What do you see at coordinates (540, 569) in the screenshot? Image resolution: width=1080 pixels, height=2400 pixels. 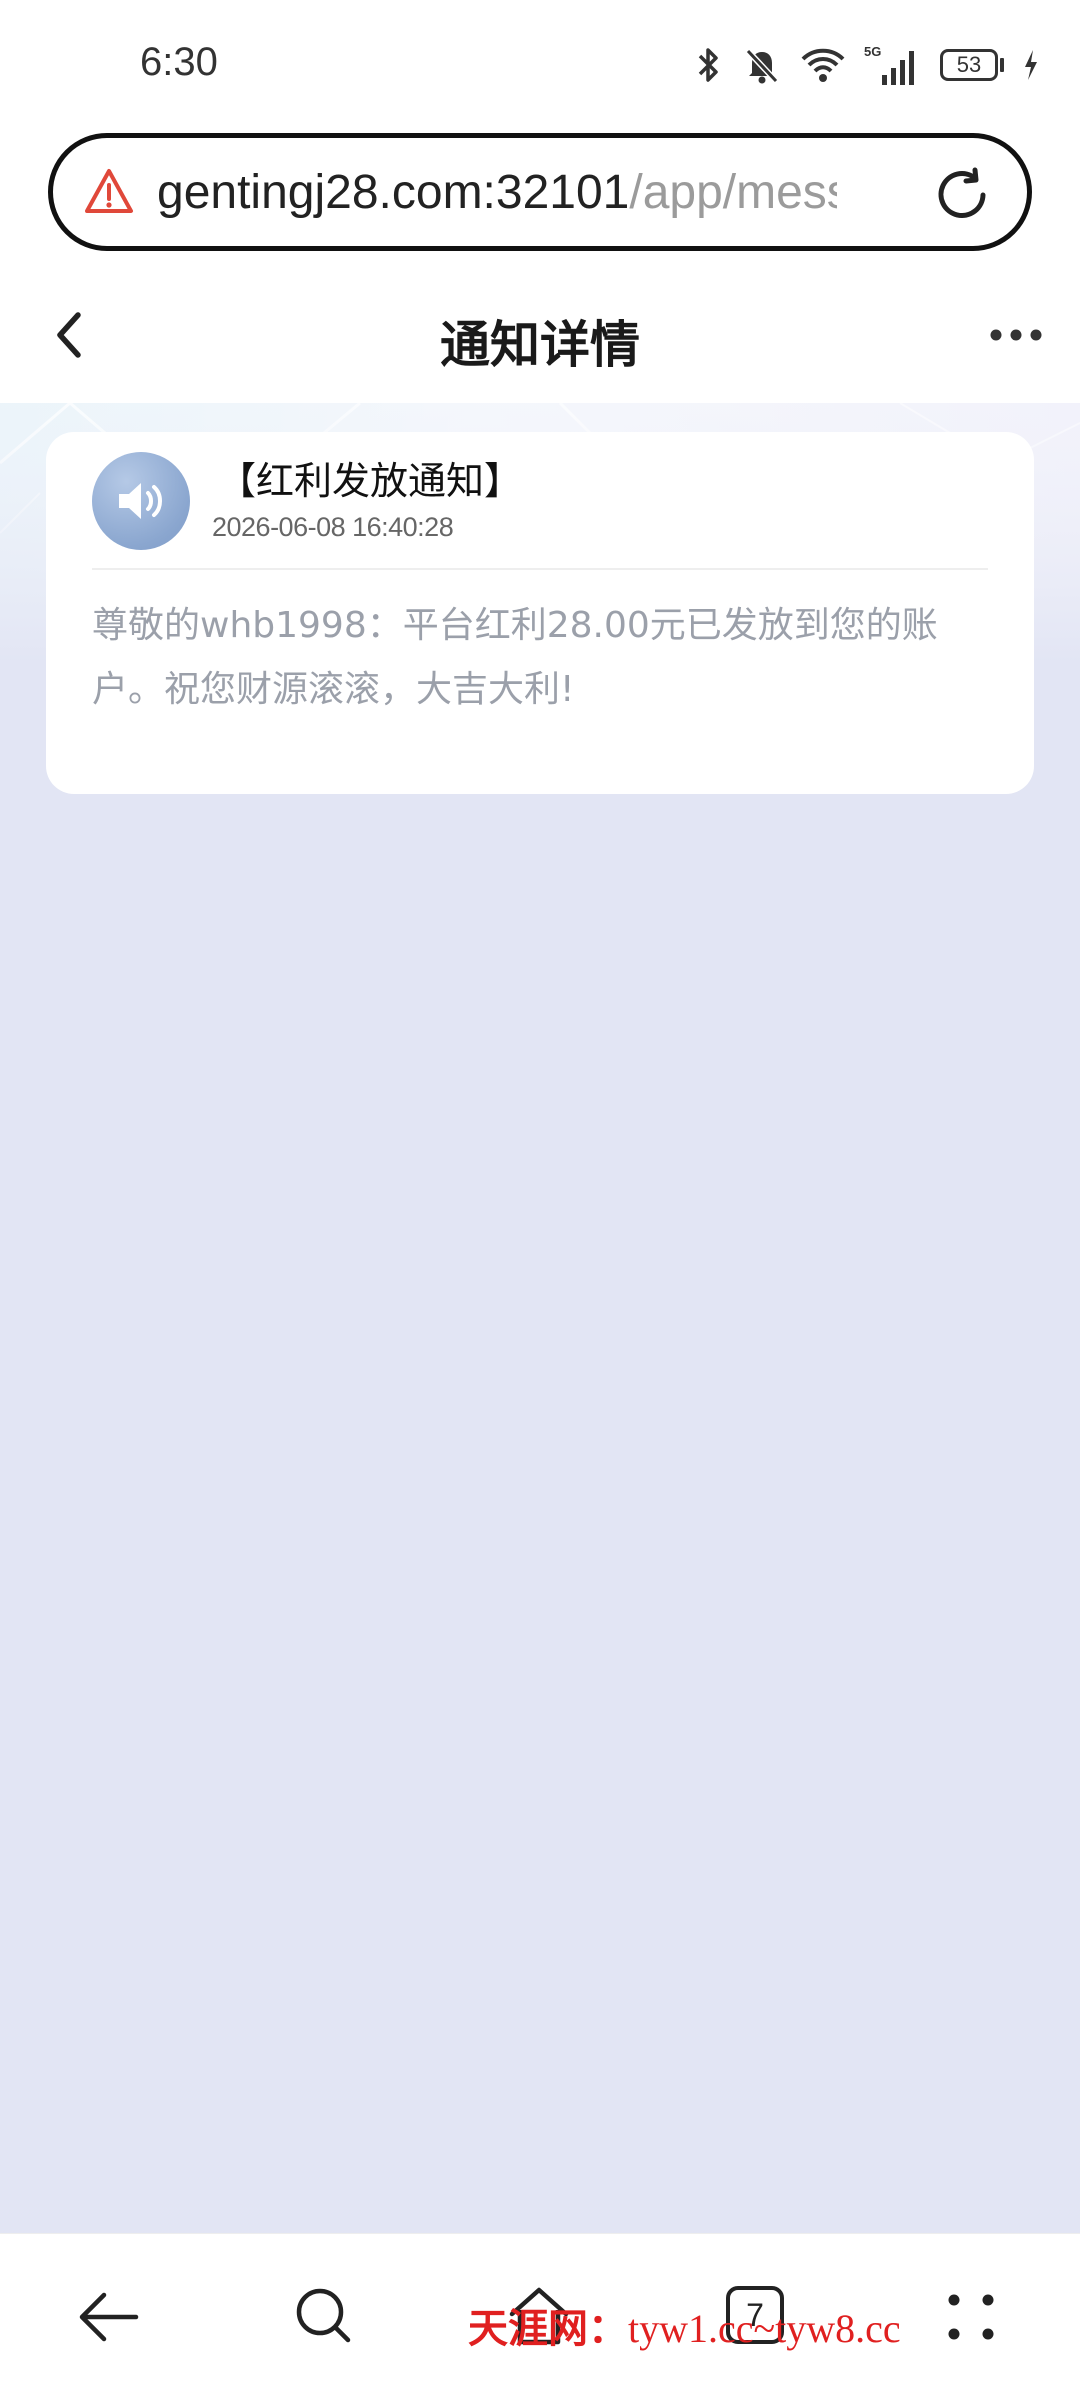 I see `divider` at bounding box center [540, 569].